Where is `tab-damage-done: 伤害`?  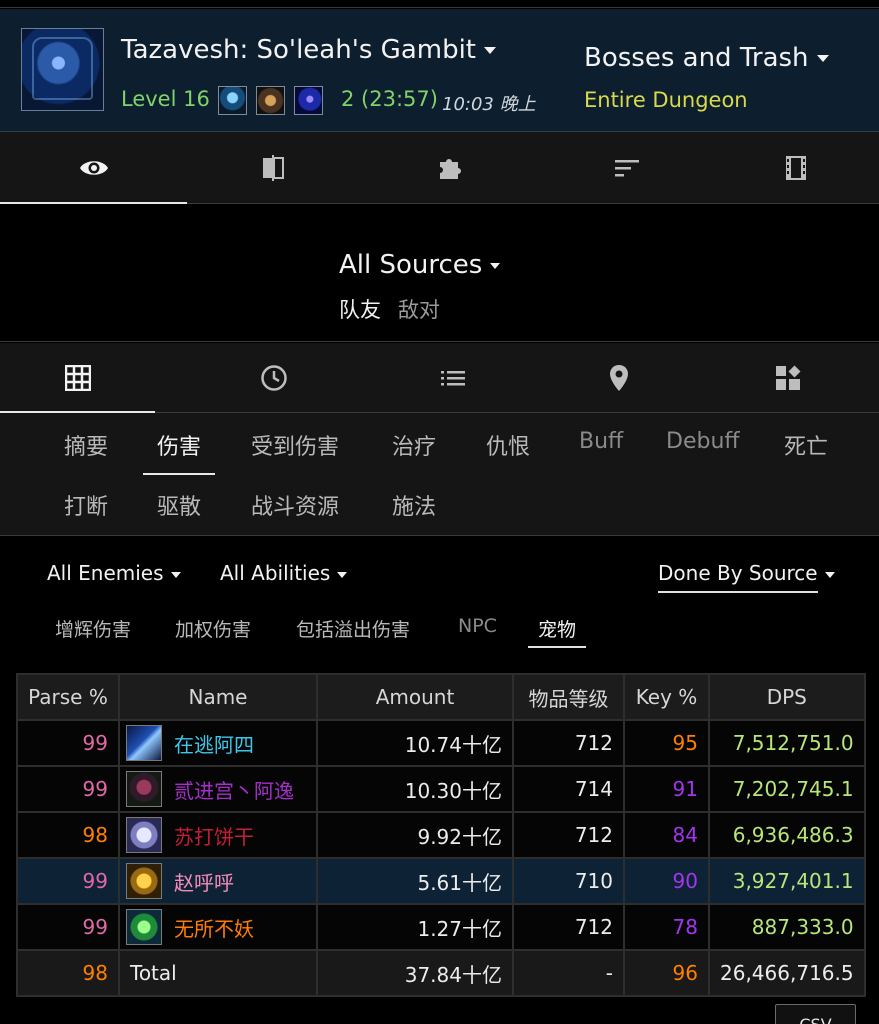
tab-damage-done: 伤害 is located at coordinates (179, 452).